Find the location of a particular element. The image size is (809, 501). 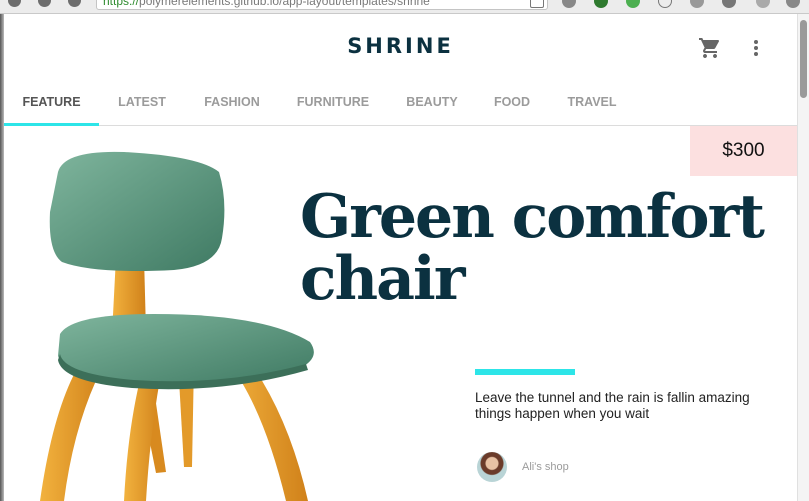

tab-furniture: FURNITURE is located at coordinates (333, 107).